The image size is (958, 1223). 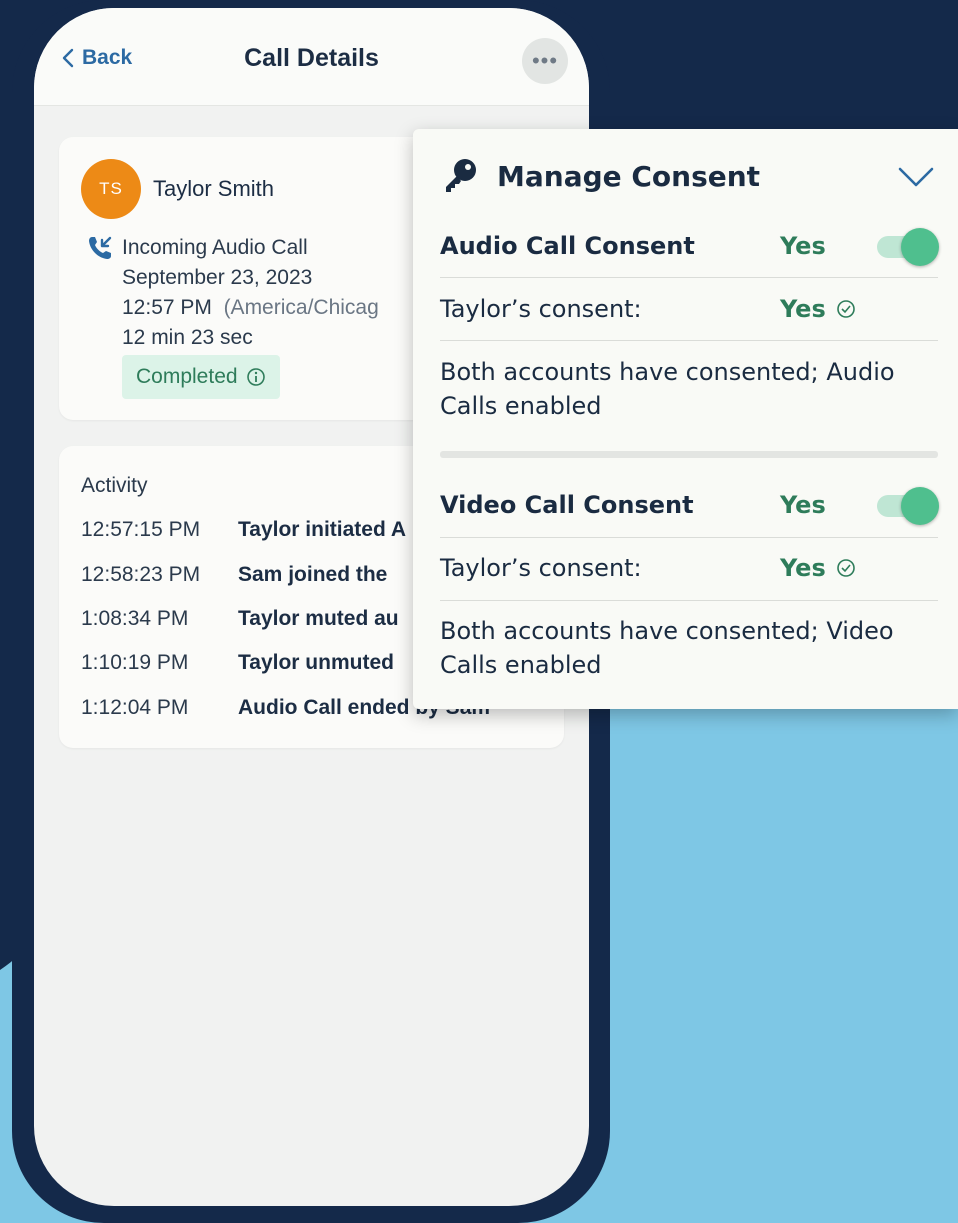 What do you see at coordinates (111, 189) in the screenshot?
I see `avatar: TS` at bounding box center [111, 189].